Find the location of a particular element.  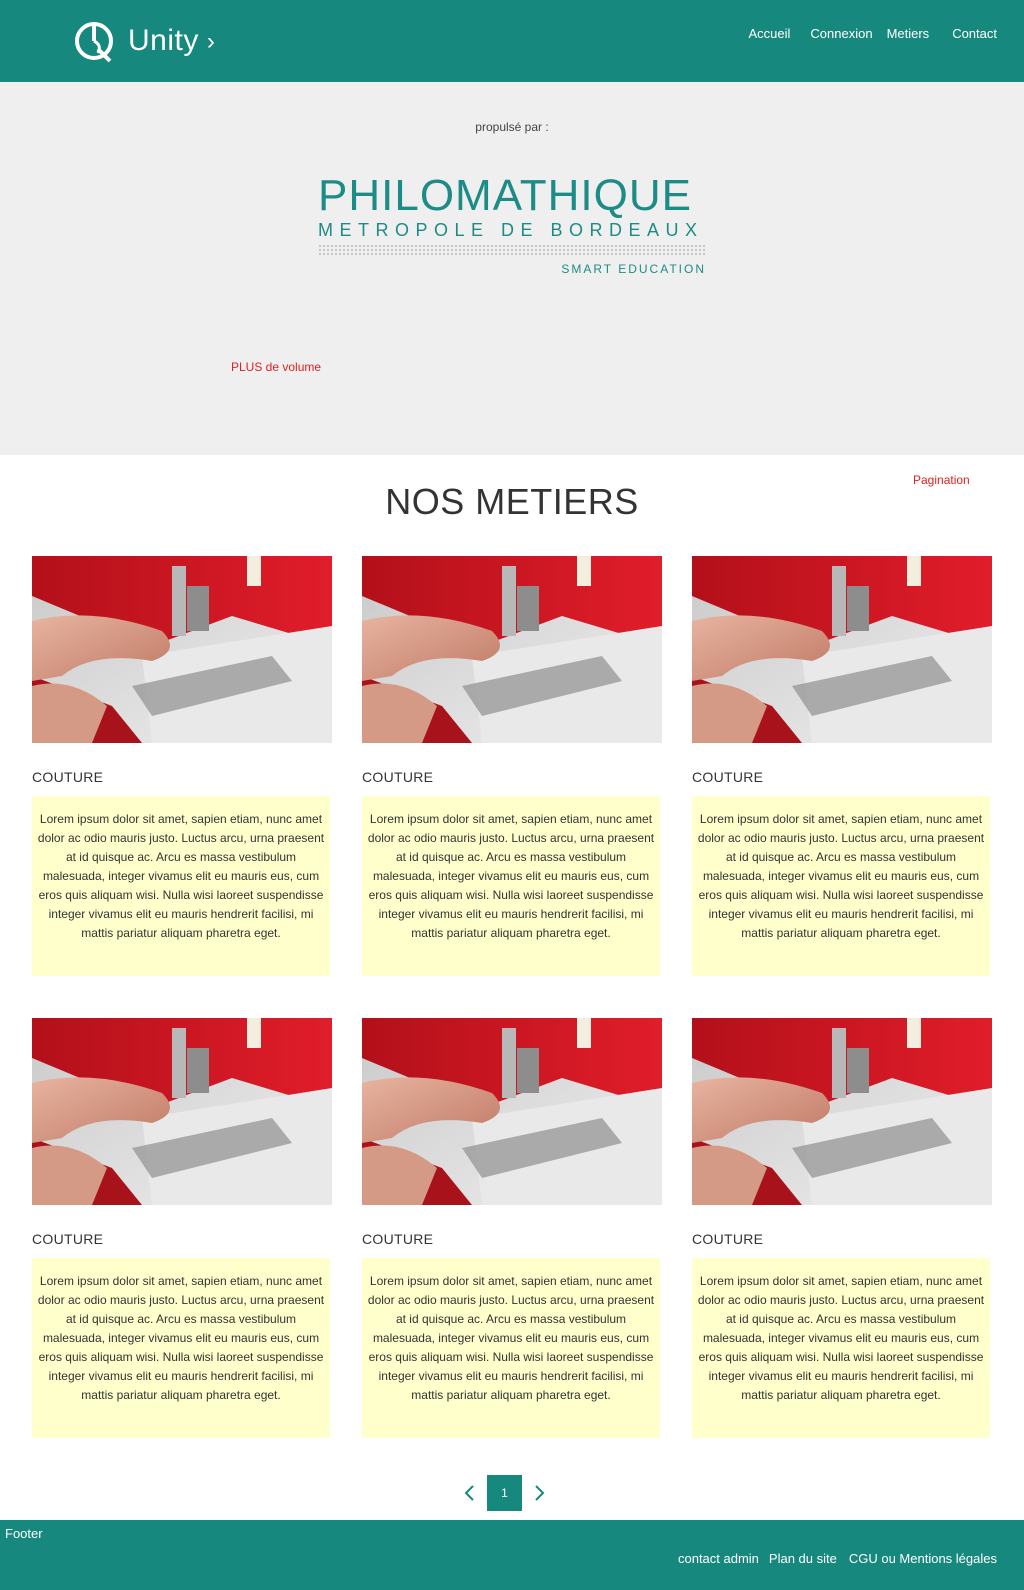

chevron-right-icon: › is located at coordinates (210, 41).